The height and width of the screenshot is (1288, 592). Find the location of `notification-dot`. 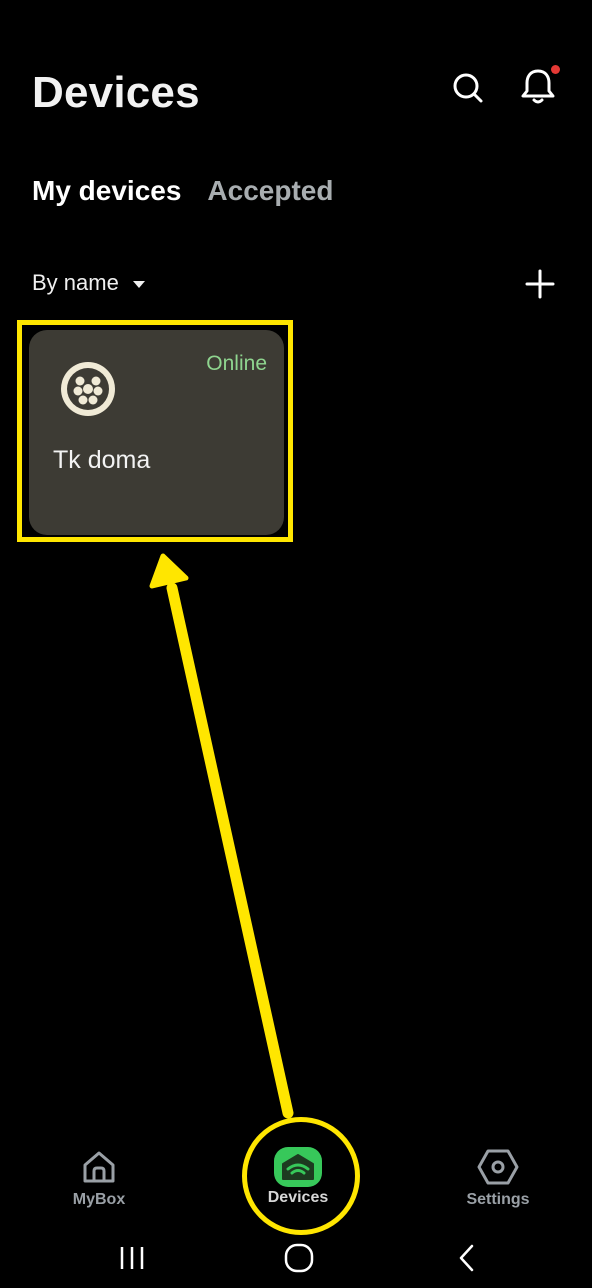

notification-dot is located at coordinates (555, 69).